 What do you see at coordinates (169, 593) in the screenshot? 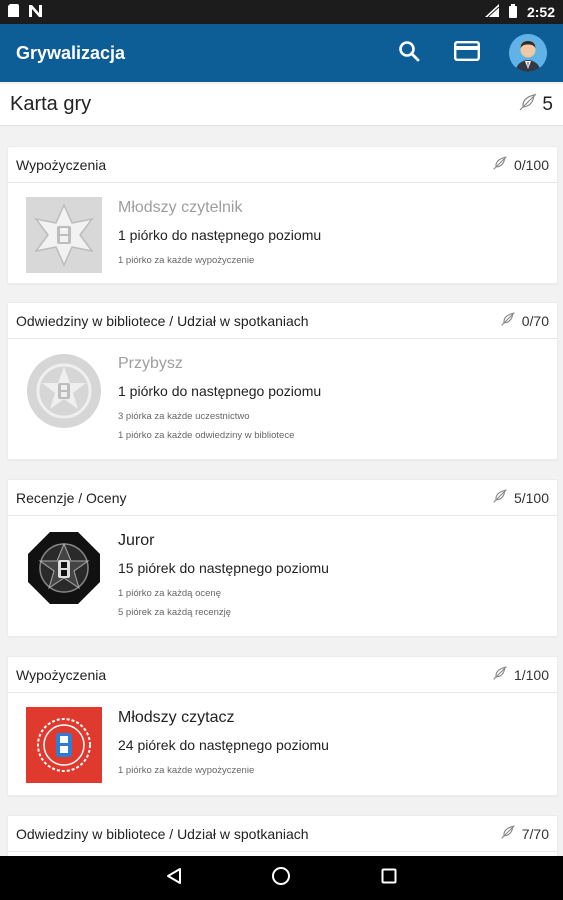
I see `rule-text: 1 piórko za każdą ocenę` at bounding box center [169, 593].